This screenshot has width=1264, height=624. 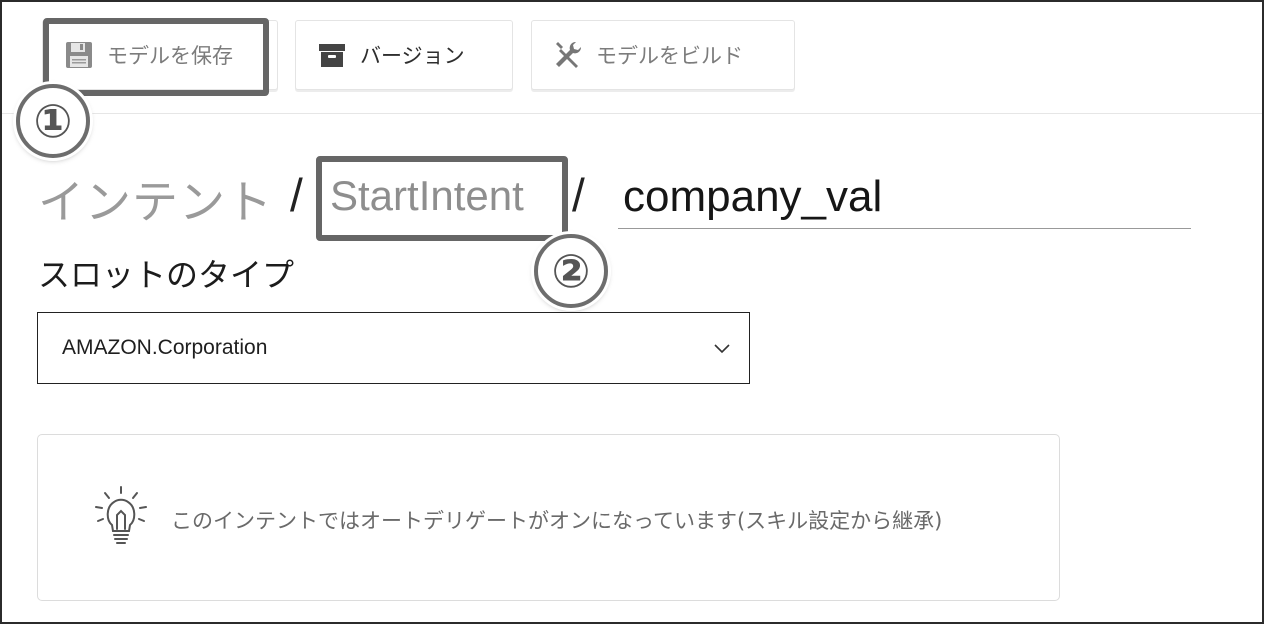 I want to click on auto-delegate-message: このインテントではオートデリゲートがオンになっています(スキル設定から継承), so click(x=556, y=520).